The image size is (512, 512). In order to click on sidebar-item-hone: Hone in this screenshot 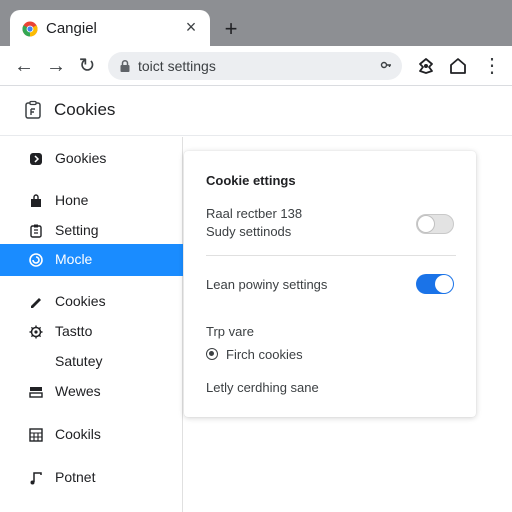, I will do `click(91, 201)`.